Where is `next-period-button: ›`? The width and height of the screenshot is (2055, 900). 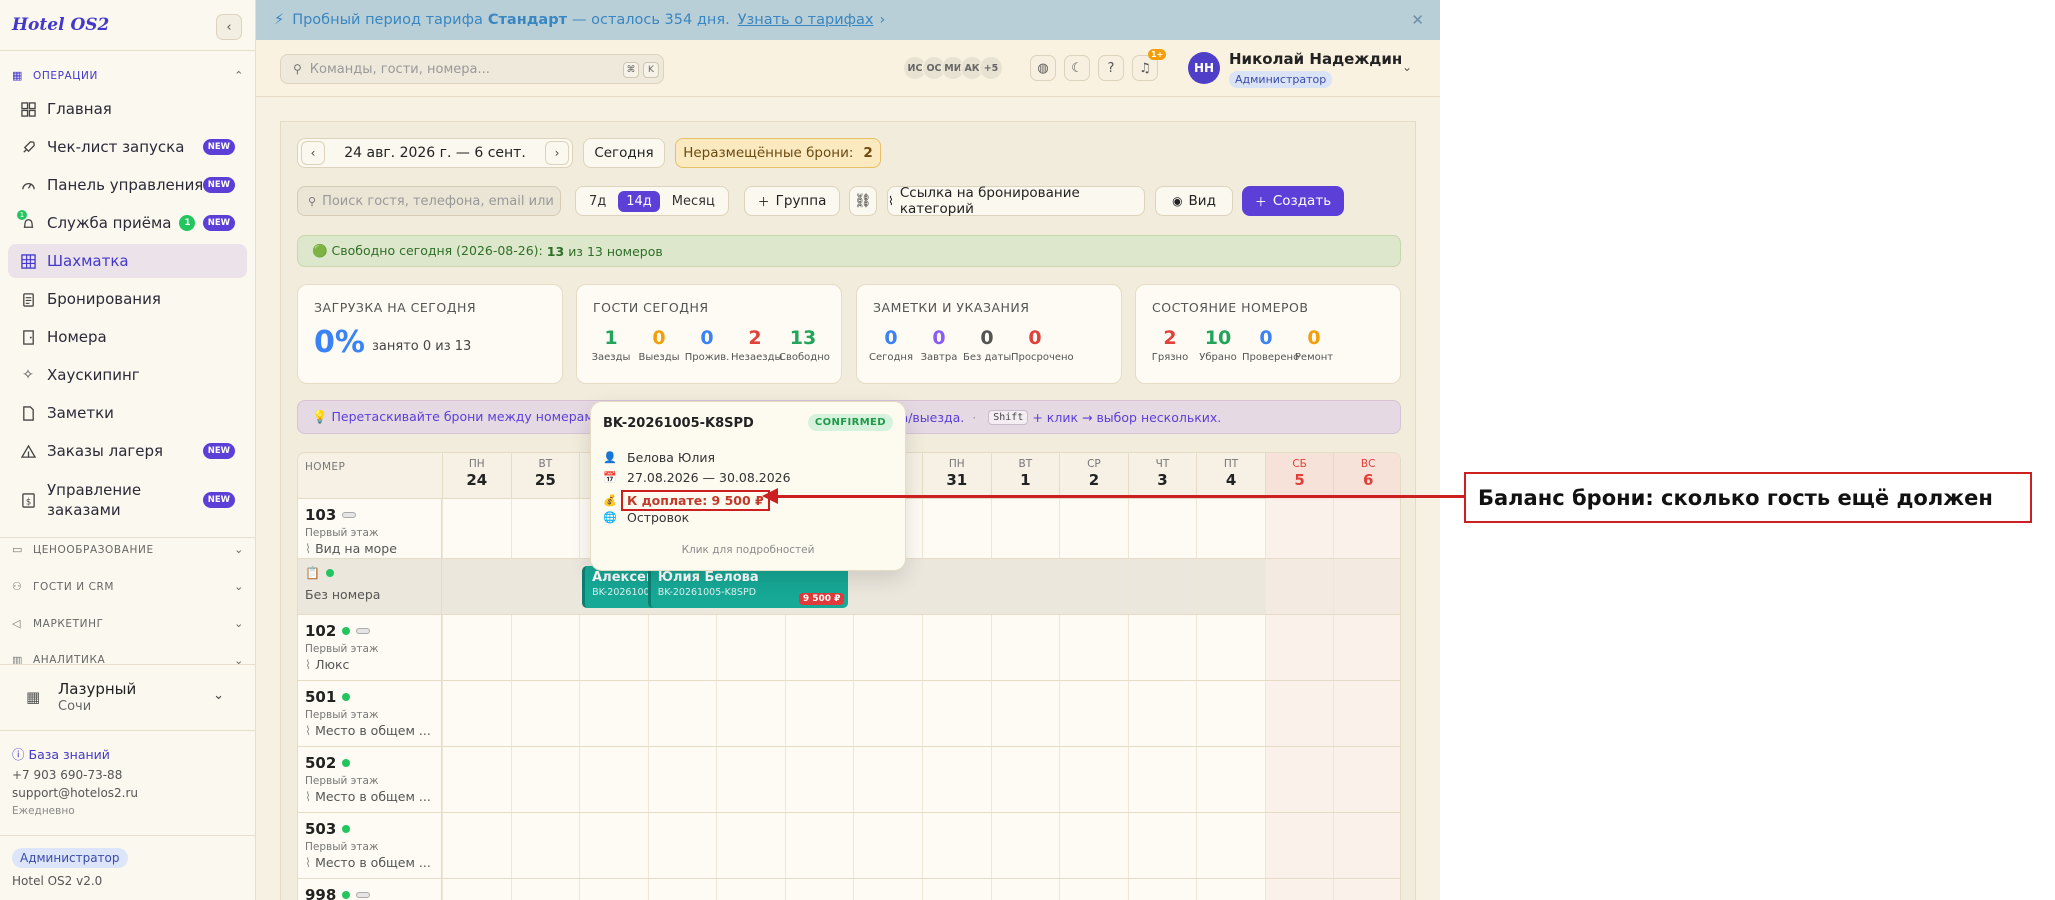
next-period-button: › is located at coordinates (557, 153).